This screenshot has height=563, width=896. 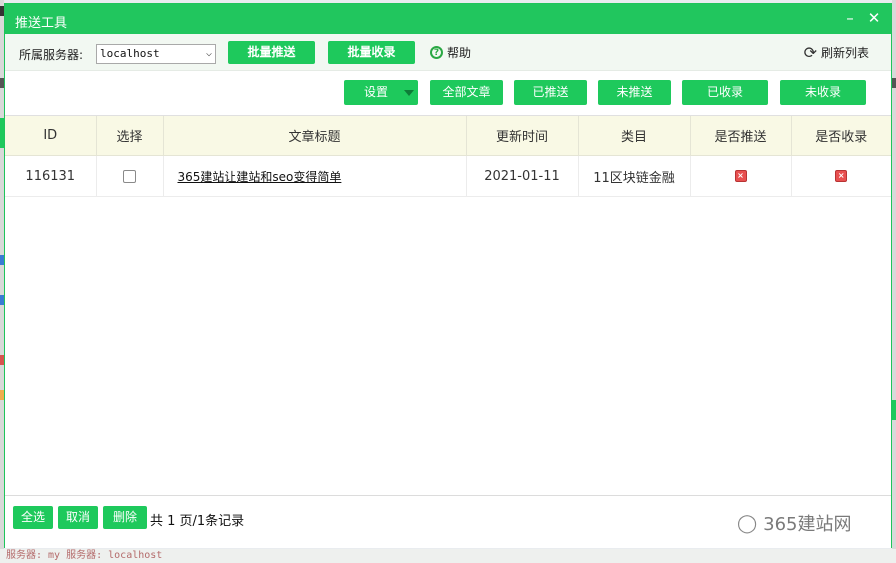 What do you see at coordinates (51, 136) in the screenshot?
I see `column-header-id: ID` at bounding box center [51, 136].